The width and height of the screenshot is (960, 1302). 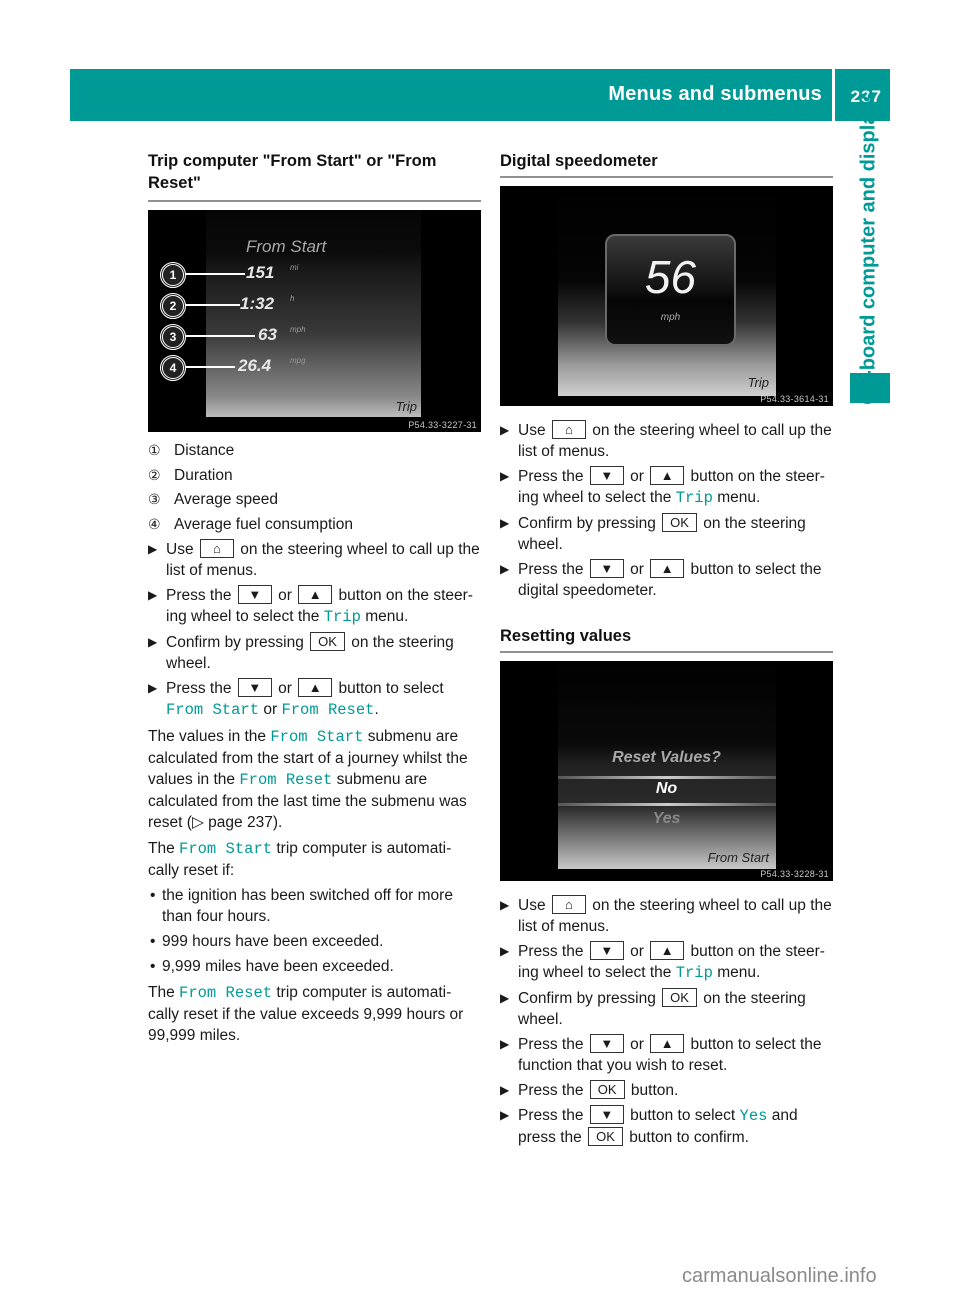 What do you see at coordinates (442, 425) in the screenshot?
I see `image-reference: P54.33-3227-31` at bounding box center [442, 425].